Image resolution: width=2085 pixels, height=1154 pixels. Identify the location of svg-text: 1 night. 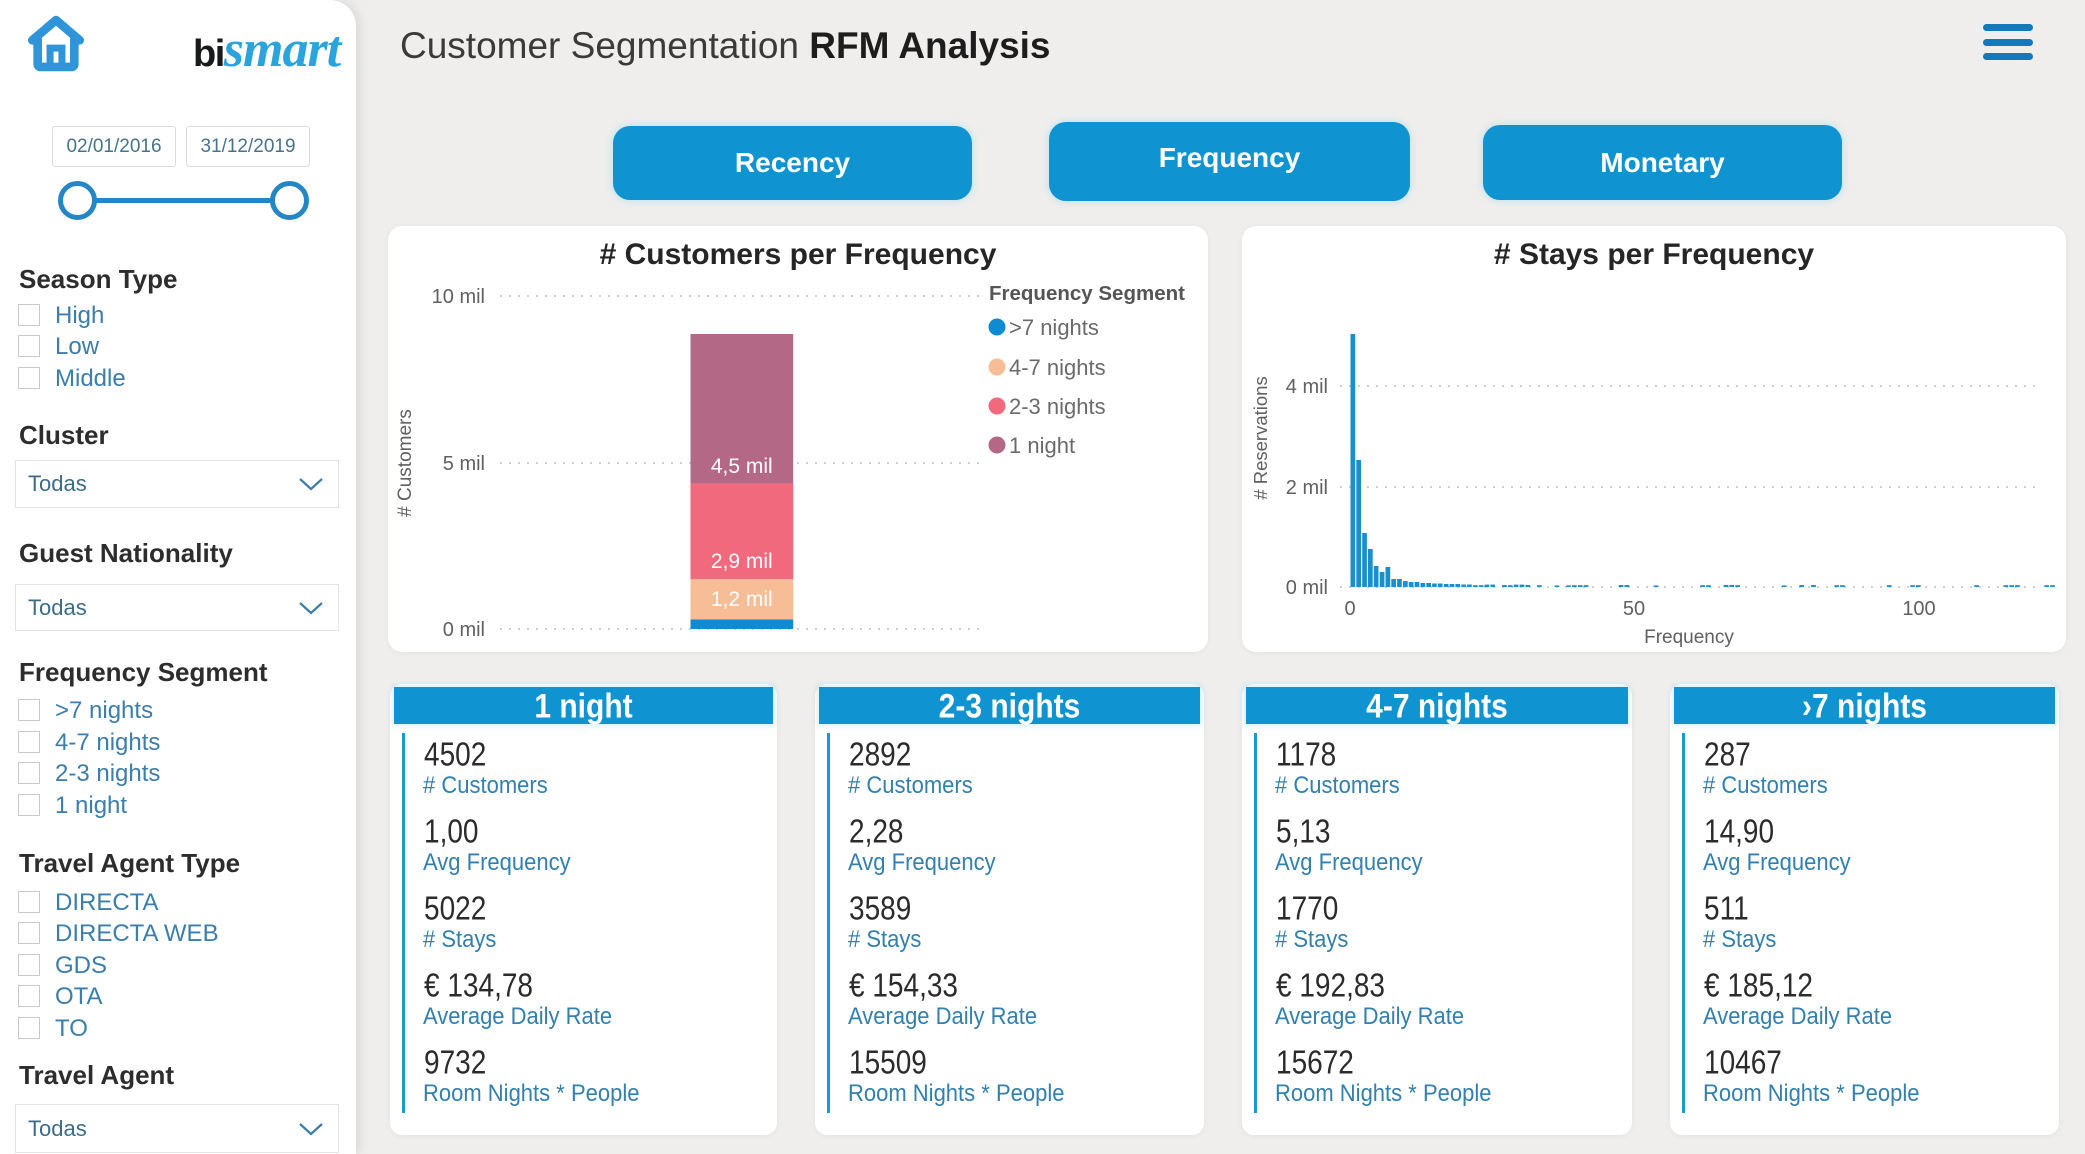
(1042, 445).